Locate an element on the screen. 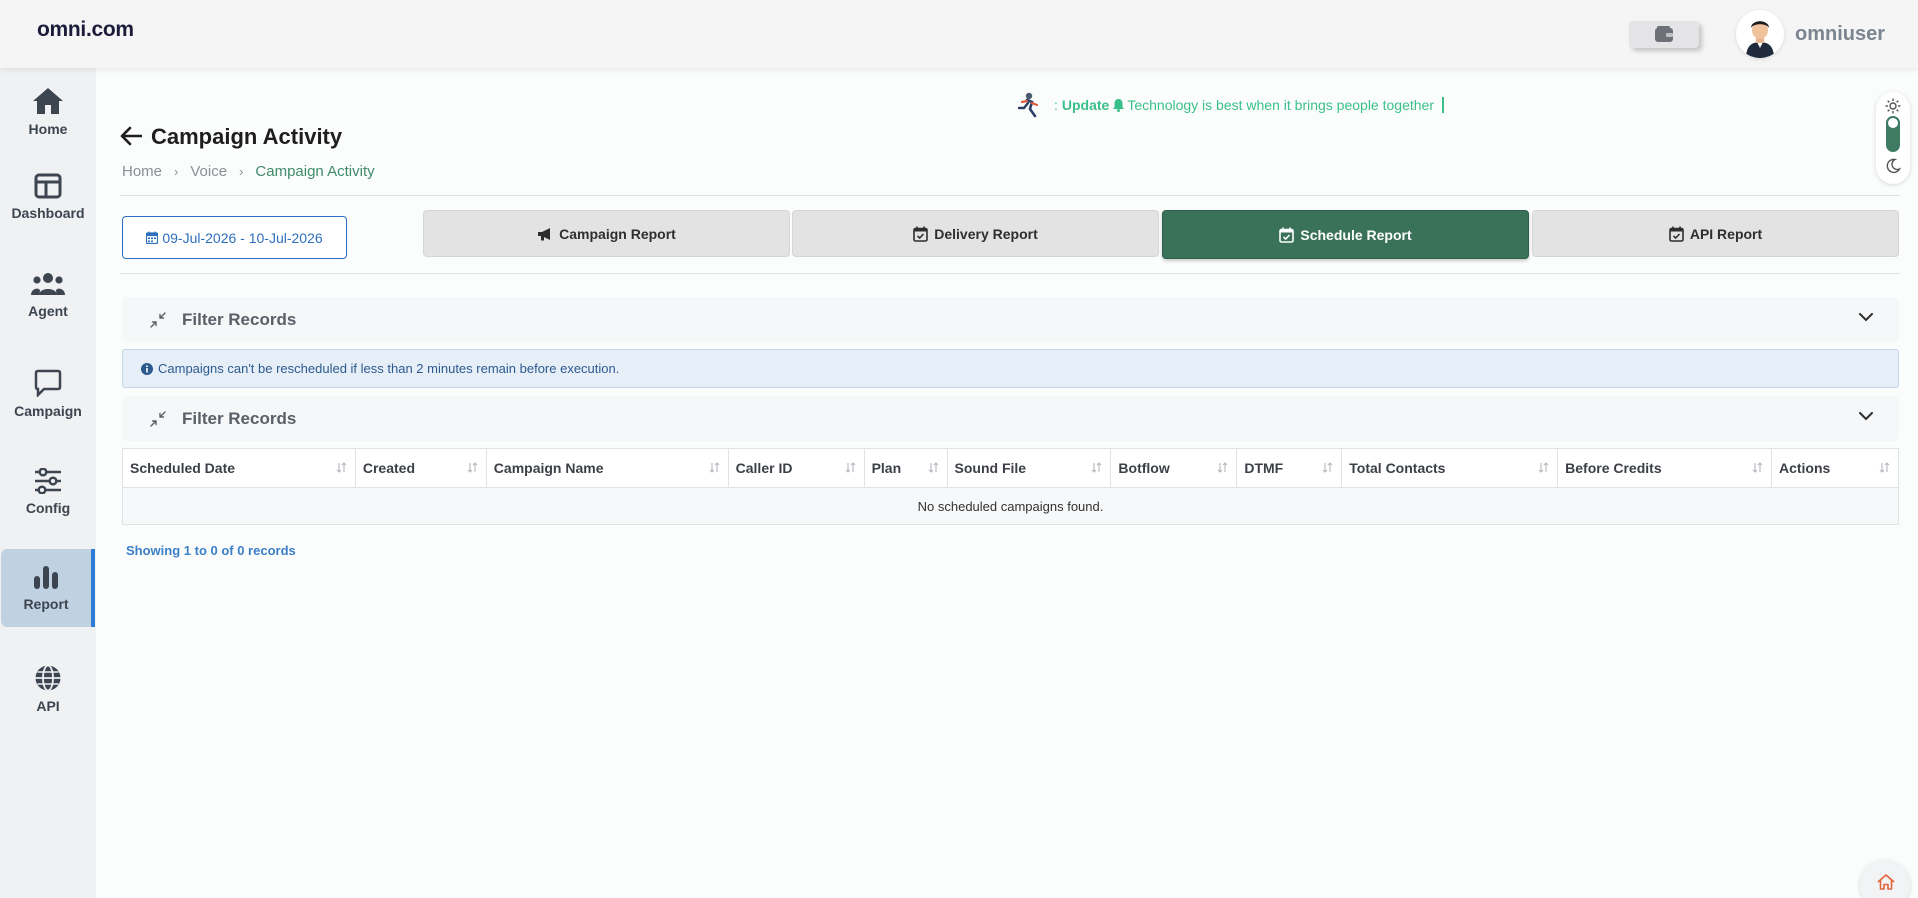  home-icon is located at coordinates (48, 101).